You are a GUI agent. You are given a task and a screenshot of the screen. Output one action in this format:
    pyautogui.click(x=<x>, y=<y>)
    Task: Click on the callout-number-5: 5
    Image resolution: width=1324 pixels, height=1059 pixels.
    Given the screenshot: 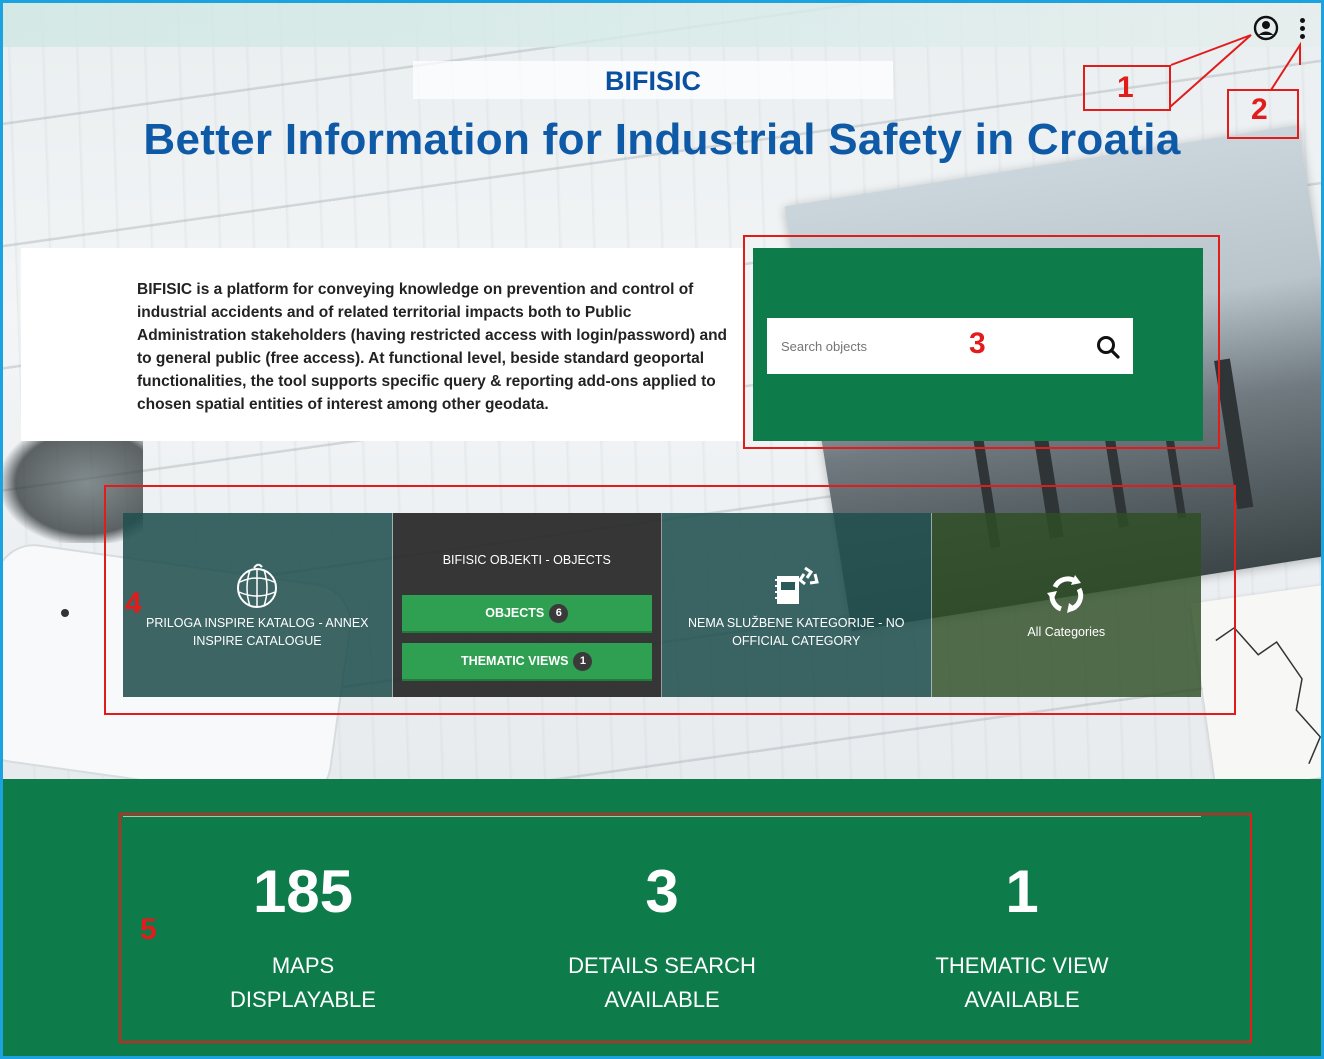 What is the action you would take?
    pyautogui.click(x=148, y=929)
    